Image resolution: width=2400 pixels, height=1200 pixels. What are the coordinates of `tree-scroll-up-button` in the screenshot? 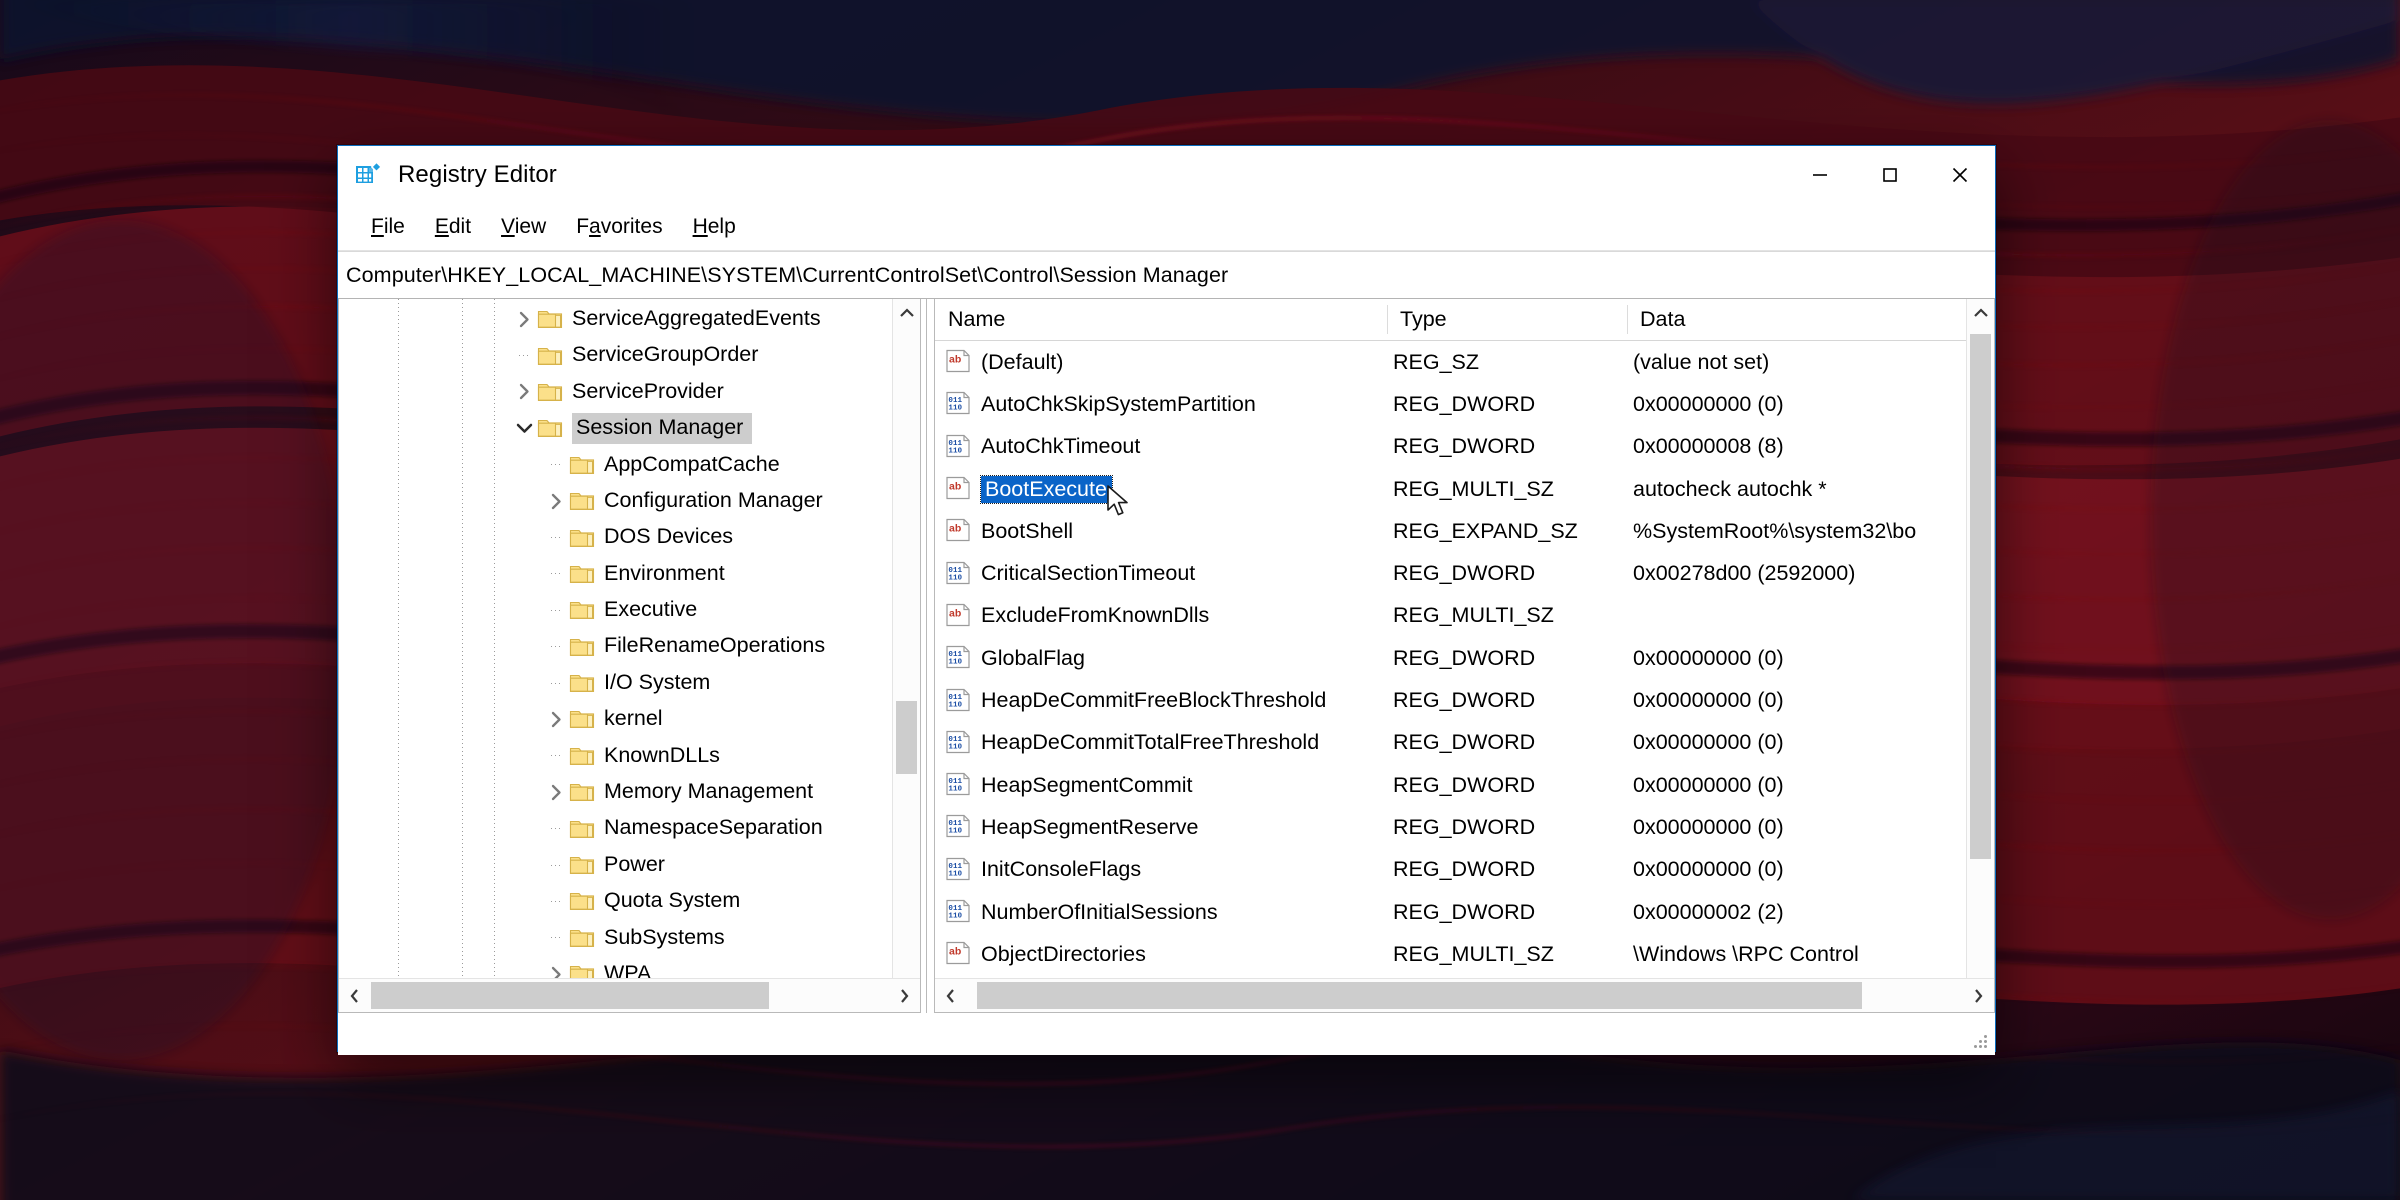 It's located at (906, 313).